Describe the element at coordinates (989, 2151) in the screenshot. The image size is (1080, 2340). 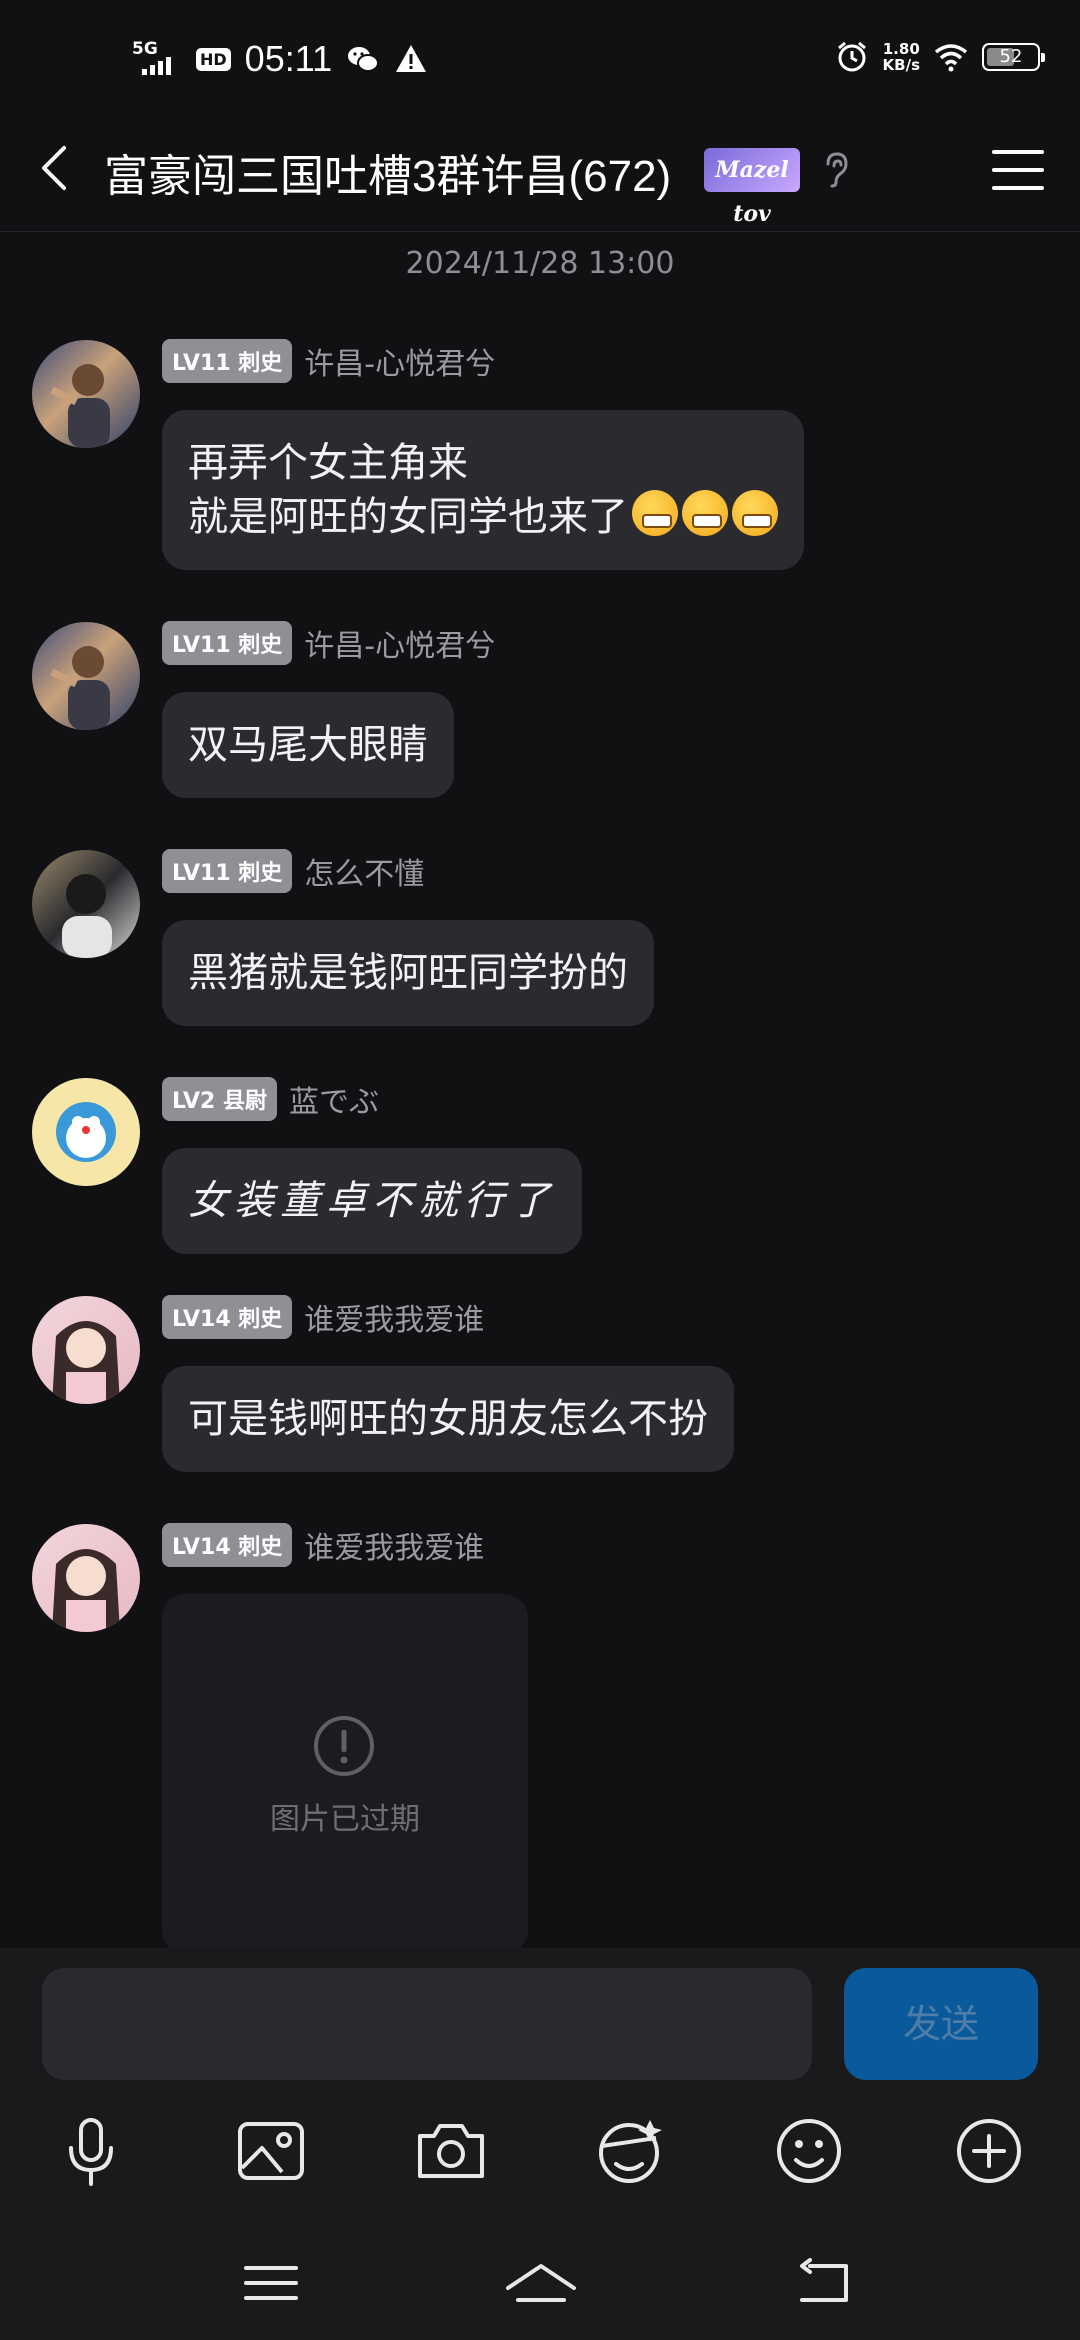
I see `plus-icon` at that location.